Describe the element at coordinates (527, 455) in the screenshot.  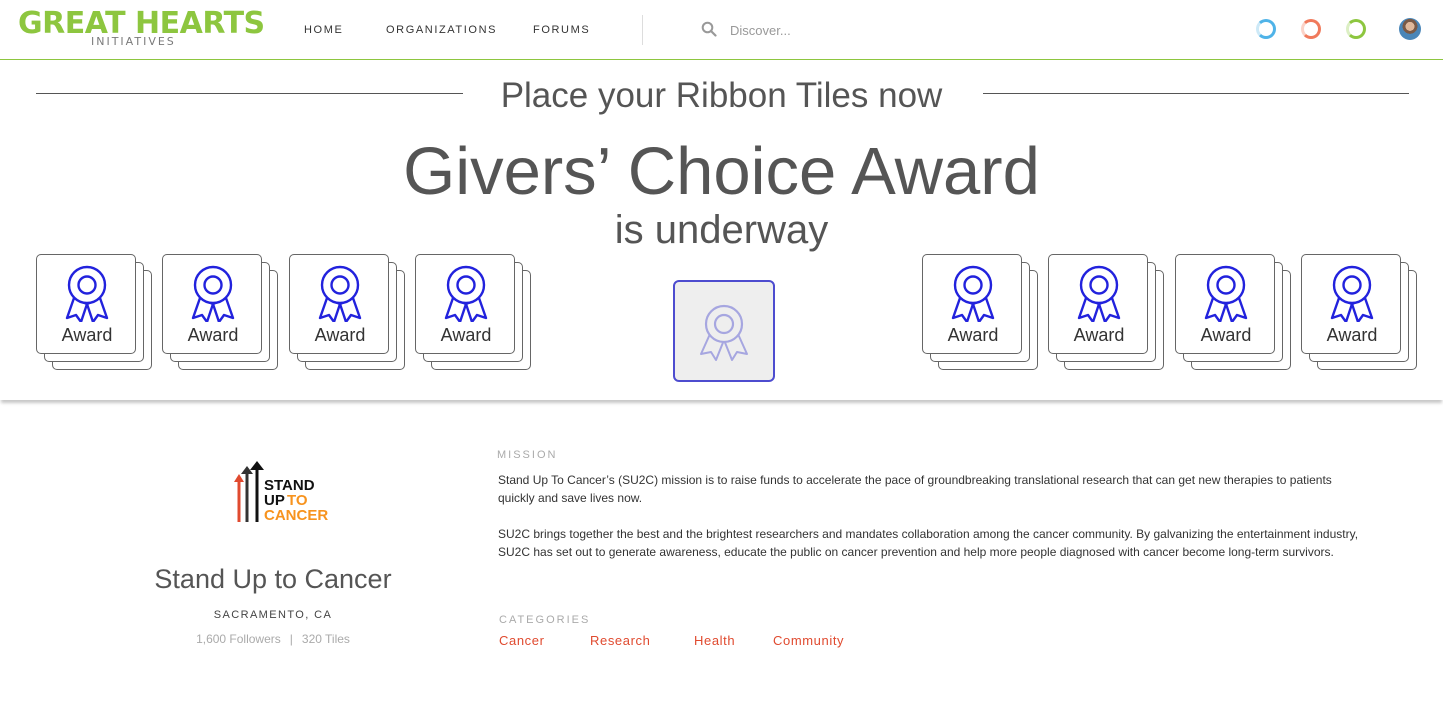
I see `mission-heading: MISSION` at that location.